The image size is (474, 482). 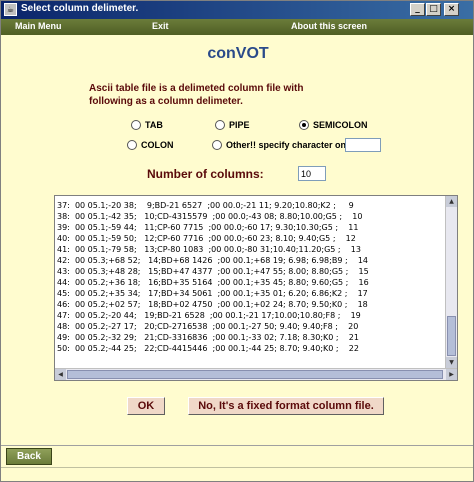 What do you see at coordinates (220, 125) in the screenshot?
I see `radio-pipe-indicator` at bounding box center [220, 125].